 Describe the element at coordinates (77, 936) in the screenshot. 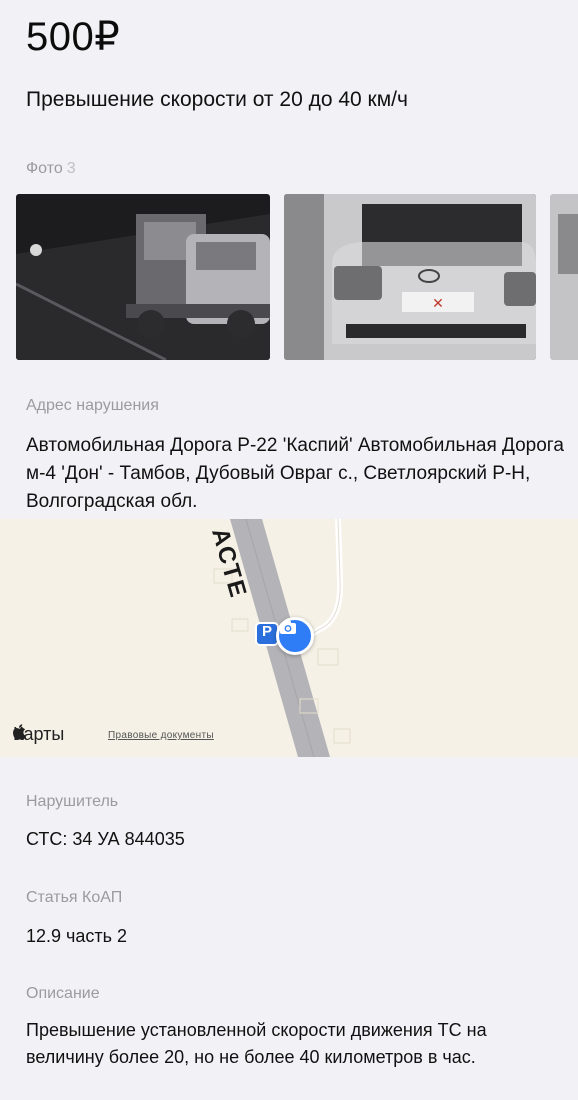

I see `article-value: 12.9 часть 2` at that location.